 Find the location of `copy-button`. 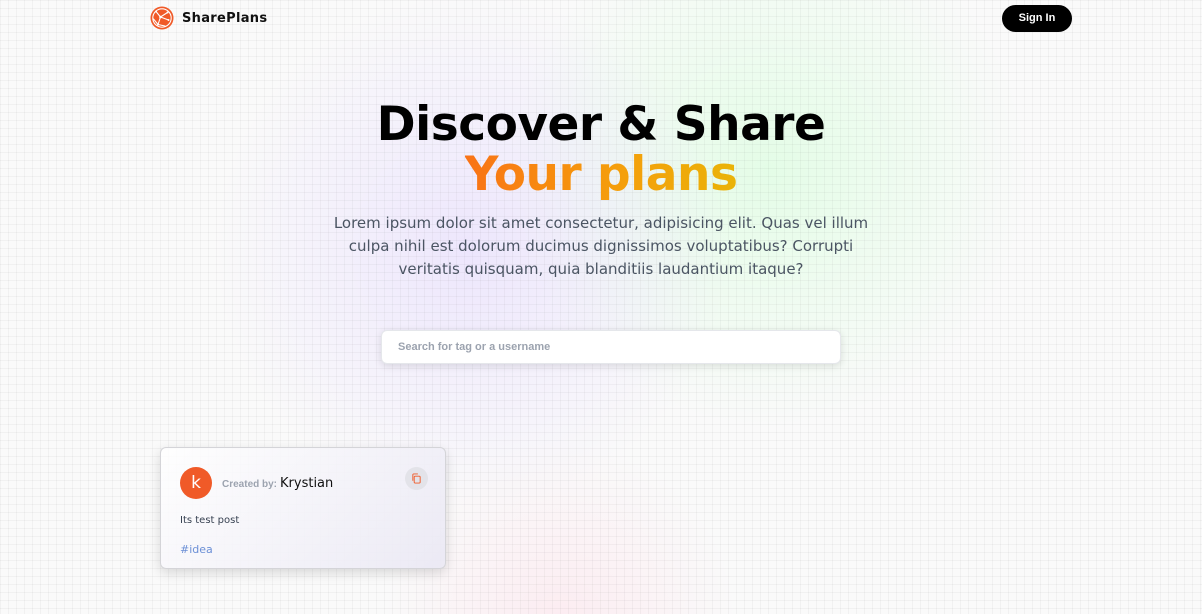

copy-button is located at coordinates (416, 478).